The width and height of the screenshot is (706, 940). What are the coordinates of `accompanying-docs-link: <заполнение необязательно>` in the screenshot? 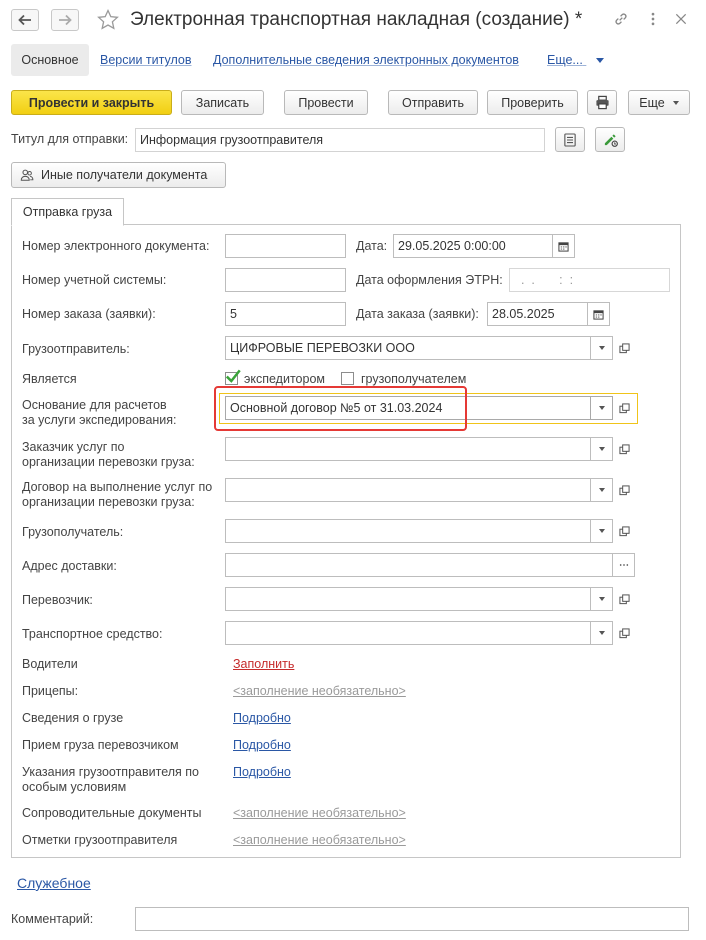 It's located at (319, 813).